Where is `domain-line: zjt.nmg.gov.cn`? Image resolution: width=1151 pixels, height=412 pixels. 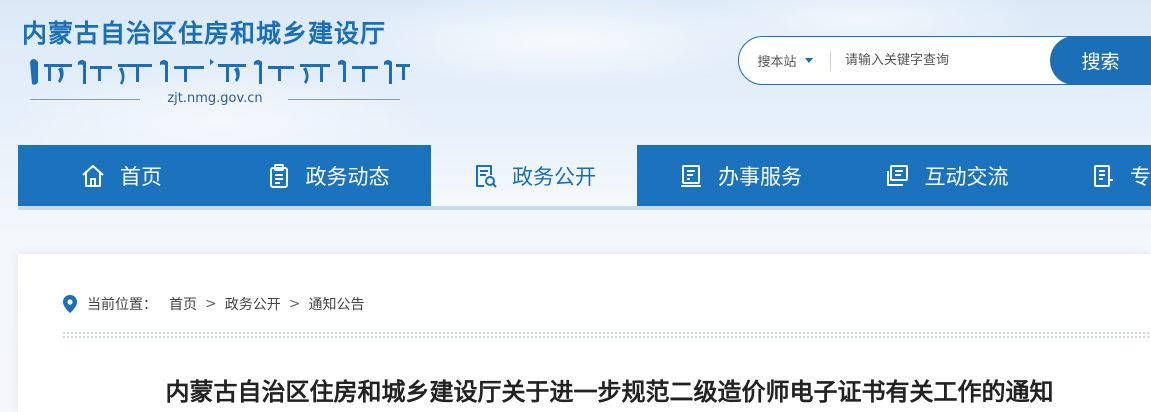
domain-line: zjt.nmg.gov.cn is located at coordinates (215, 99).